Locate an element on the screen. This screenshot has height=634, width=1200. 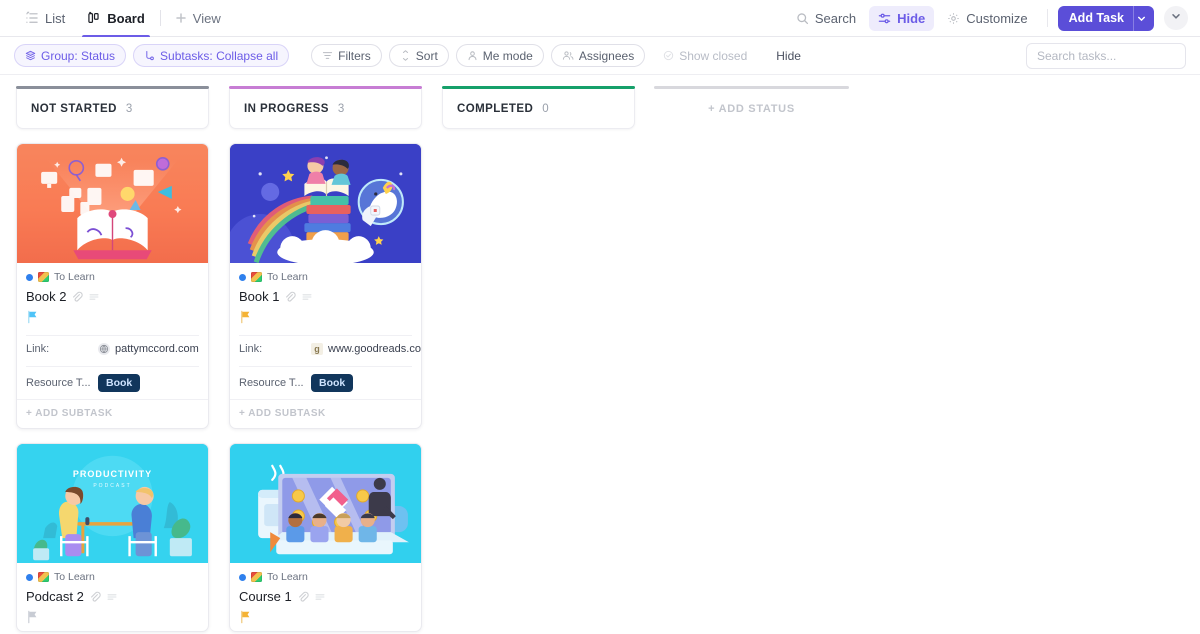
search-tasks-box is located at coordinates (1106, 55).